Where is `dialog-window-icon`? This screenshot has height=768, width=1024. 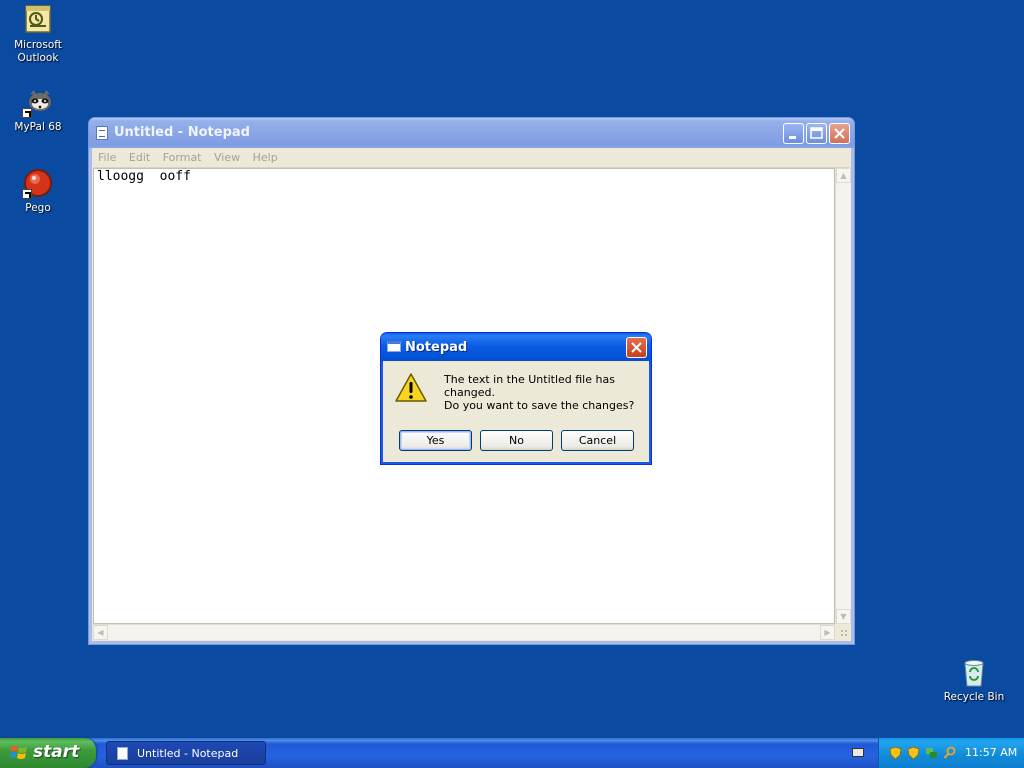 dialog-window-icon is located at coordinates (394, 346).